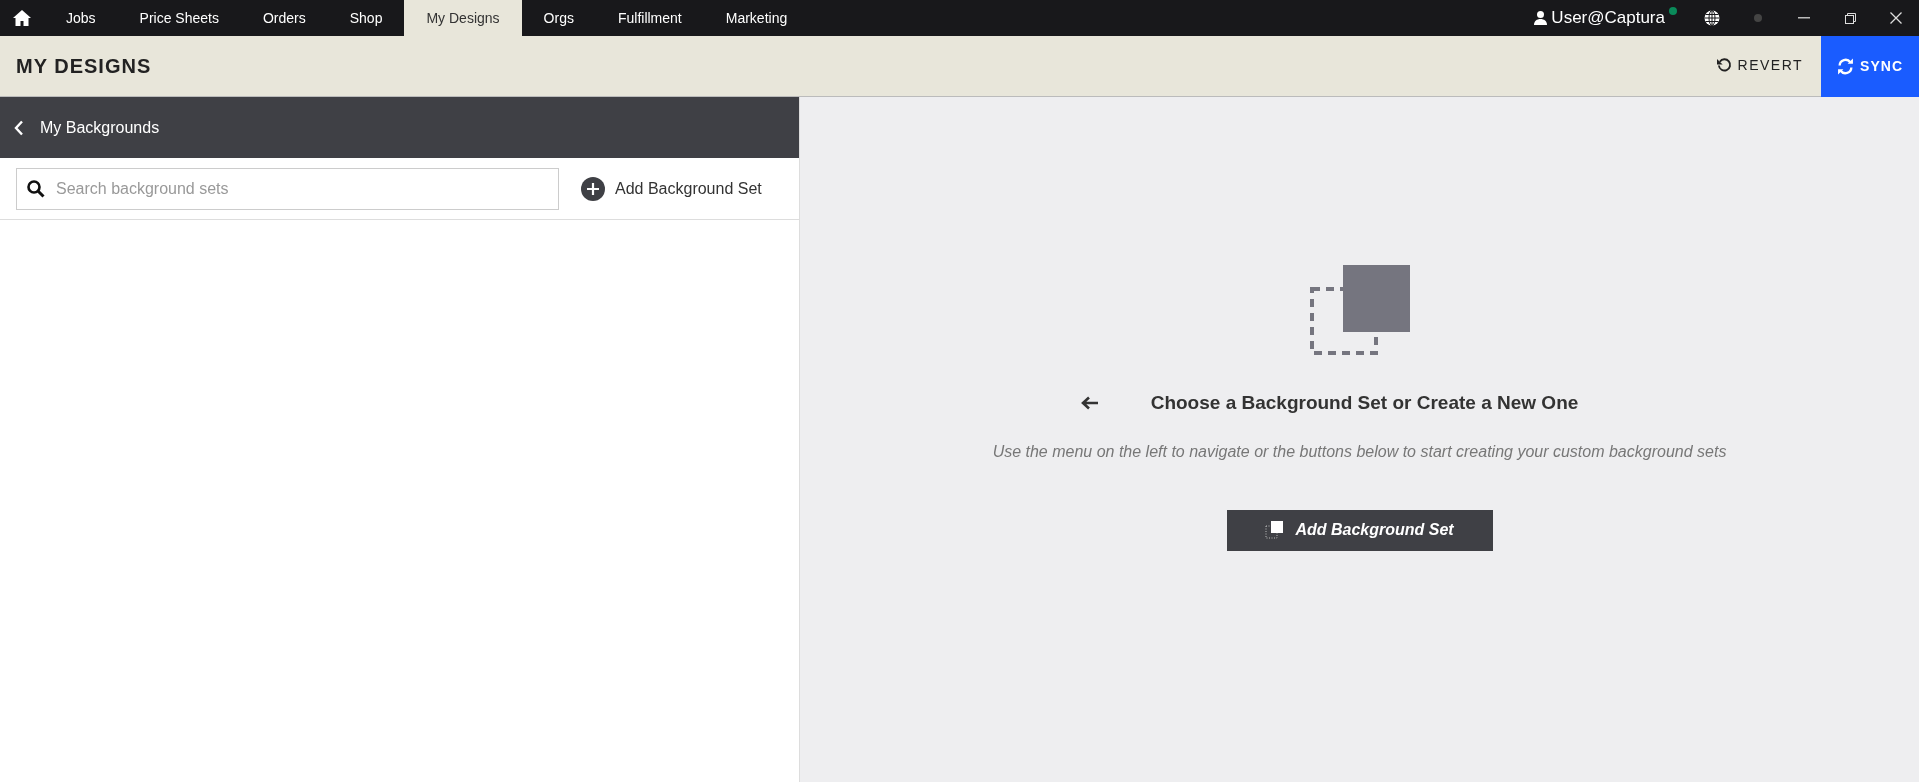 The image size is (1919, 782). What do you see at coordinates (756, 18) in the screenshot?
I see `nav-tab: Marketing` at bounding box center [756, 18].